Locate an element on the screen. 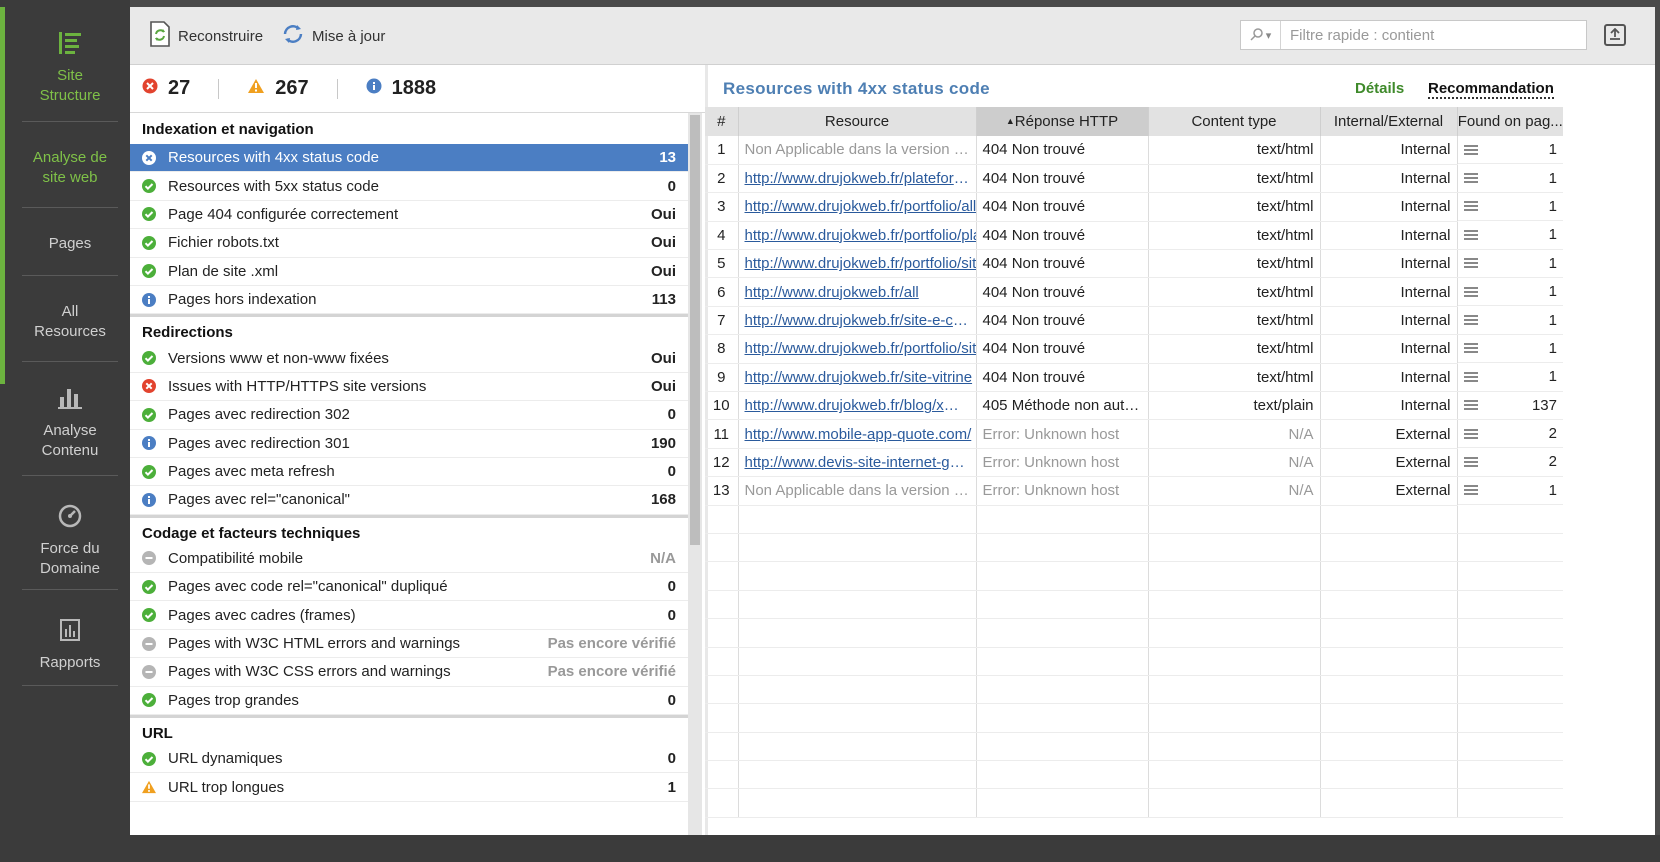  issue-row: Versions www et non-www fixées Oui is located at coordinates (409, 358).